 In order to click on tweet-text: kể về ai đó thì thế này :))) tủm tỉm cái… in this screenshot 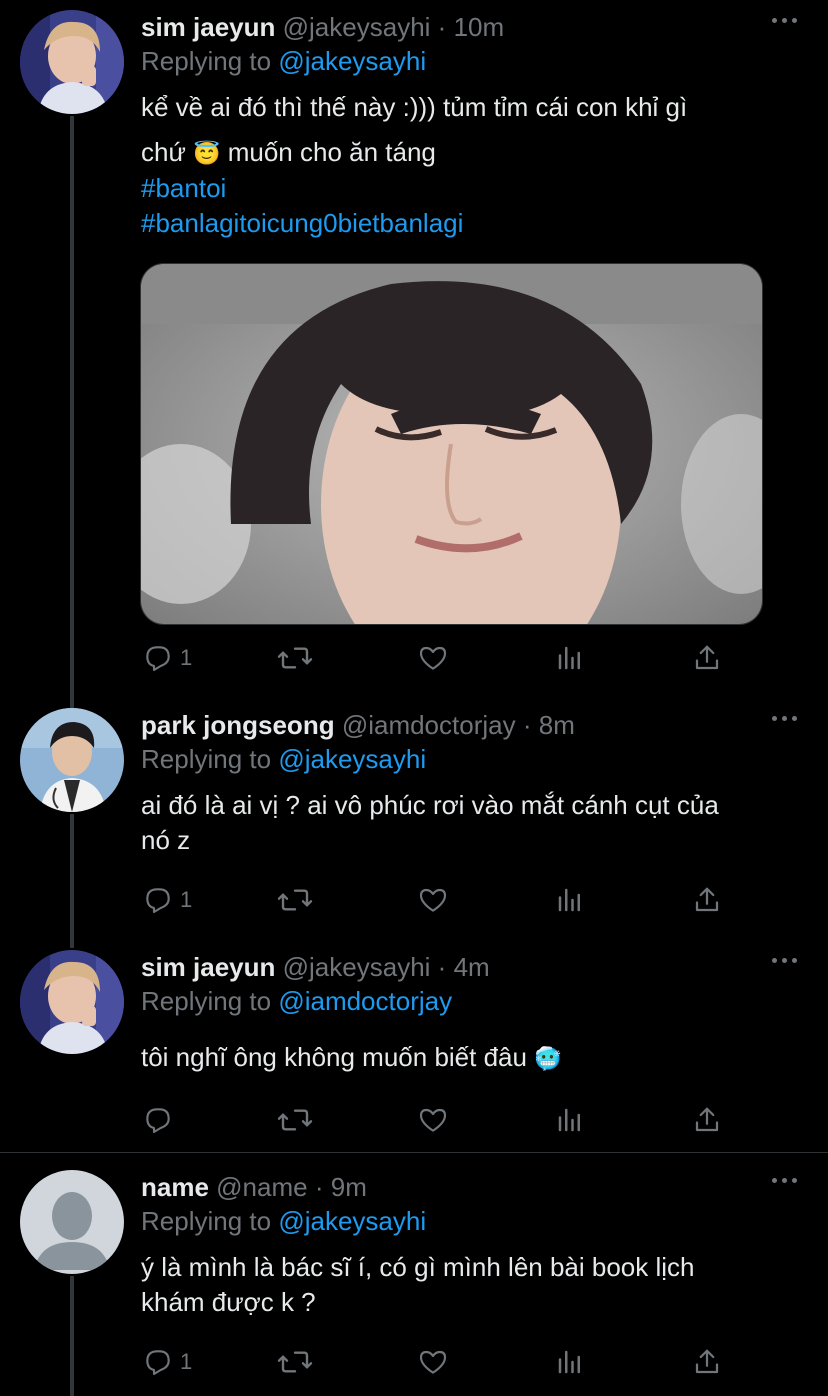, I will do `click(414, 165)`.